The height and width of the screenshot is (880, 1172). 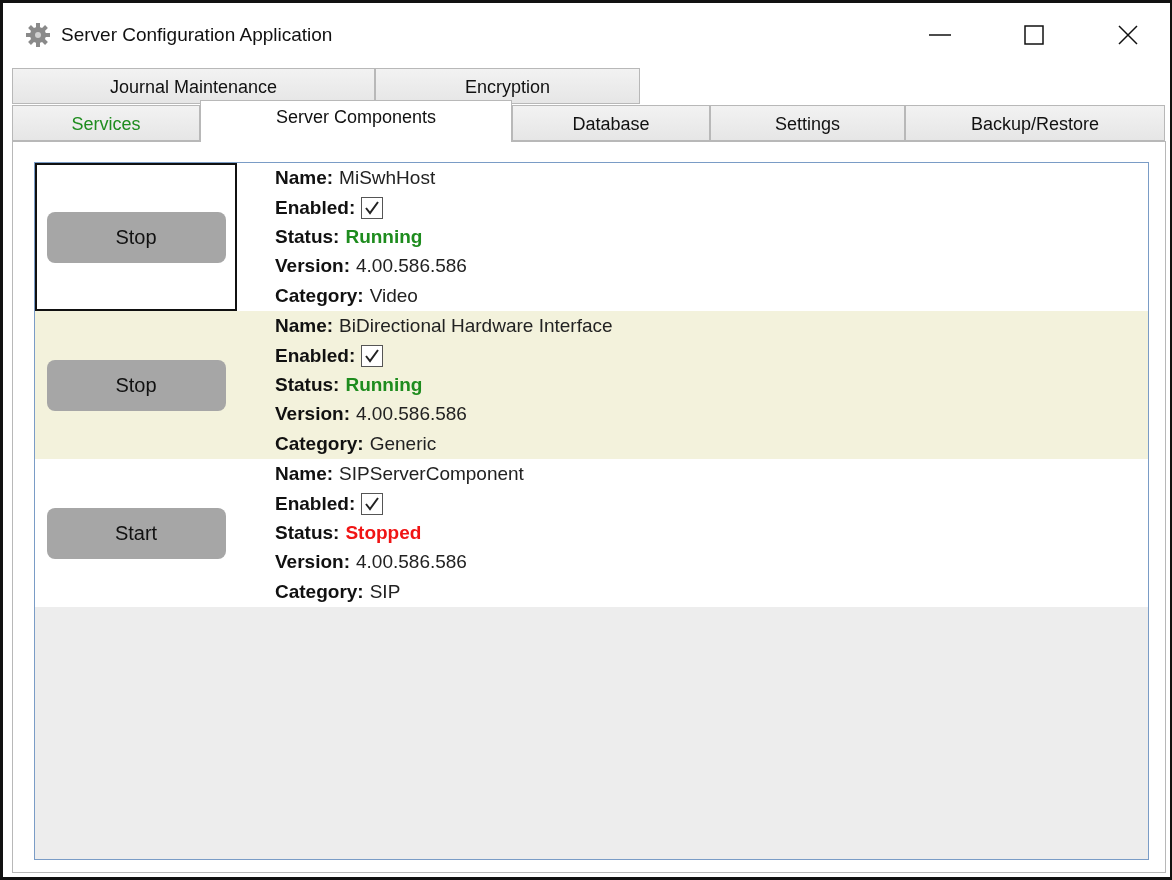 What do you see at coordinates (1034, 35) in the screenshot?
I see `maximize-icon` at bounding box center [1034, 35].